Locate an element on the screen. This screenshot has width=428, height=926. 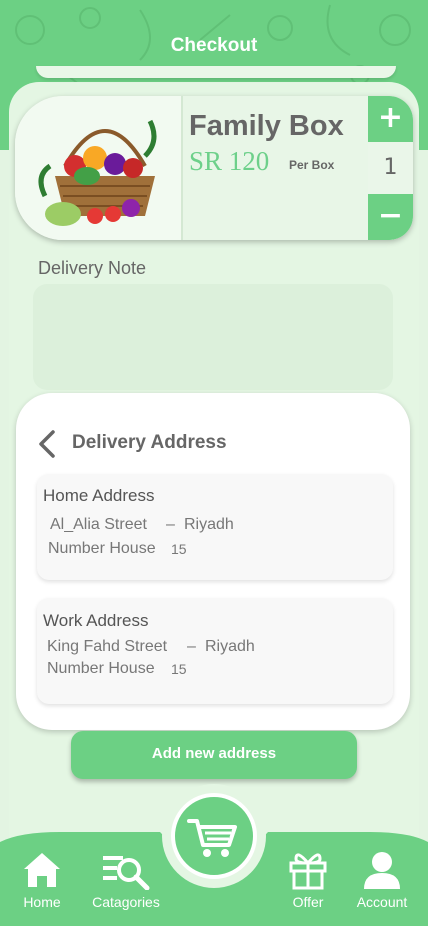
decrease-quantity-button: − is located at coordinates (390, 217).